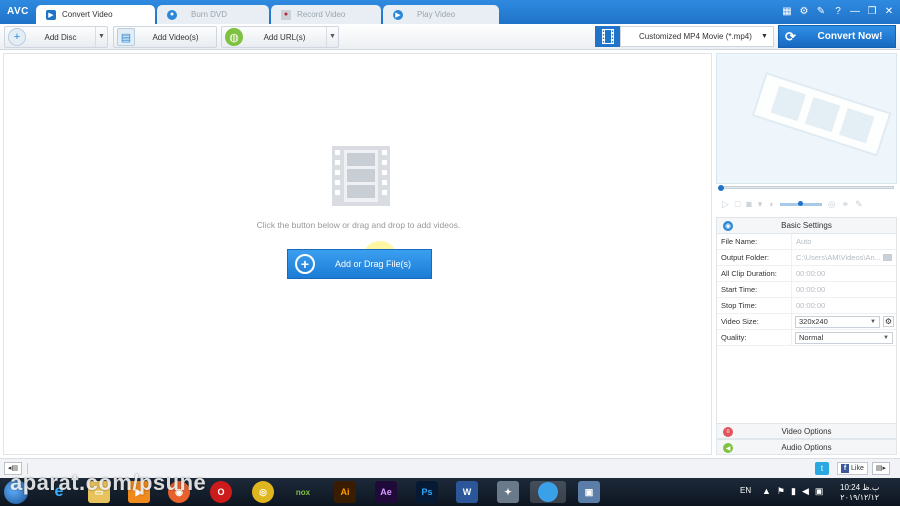 Image resolution: width=900 pixels, height=506 pixels. I want to click on basic-settings-title: Basic Settings, so click(806, 225).